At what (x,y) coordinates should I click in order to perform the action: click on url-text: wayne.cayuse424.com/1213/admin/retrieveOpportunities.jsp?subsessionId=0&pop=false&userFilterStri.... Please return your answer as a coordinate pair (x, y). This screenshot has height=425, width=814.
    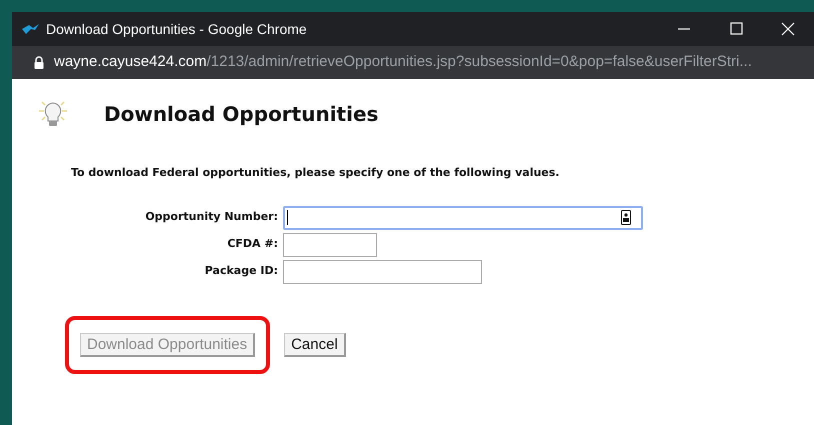
    Looking at the image, I should click on (403, 62).